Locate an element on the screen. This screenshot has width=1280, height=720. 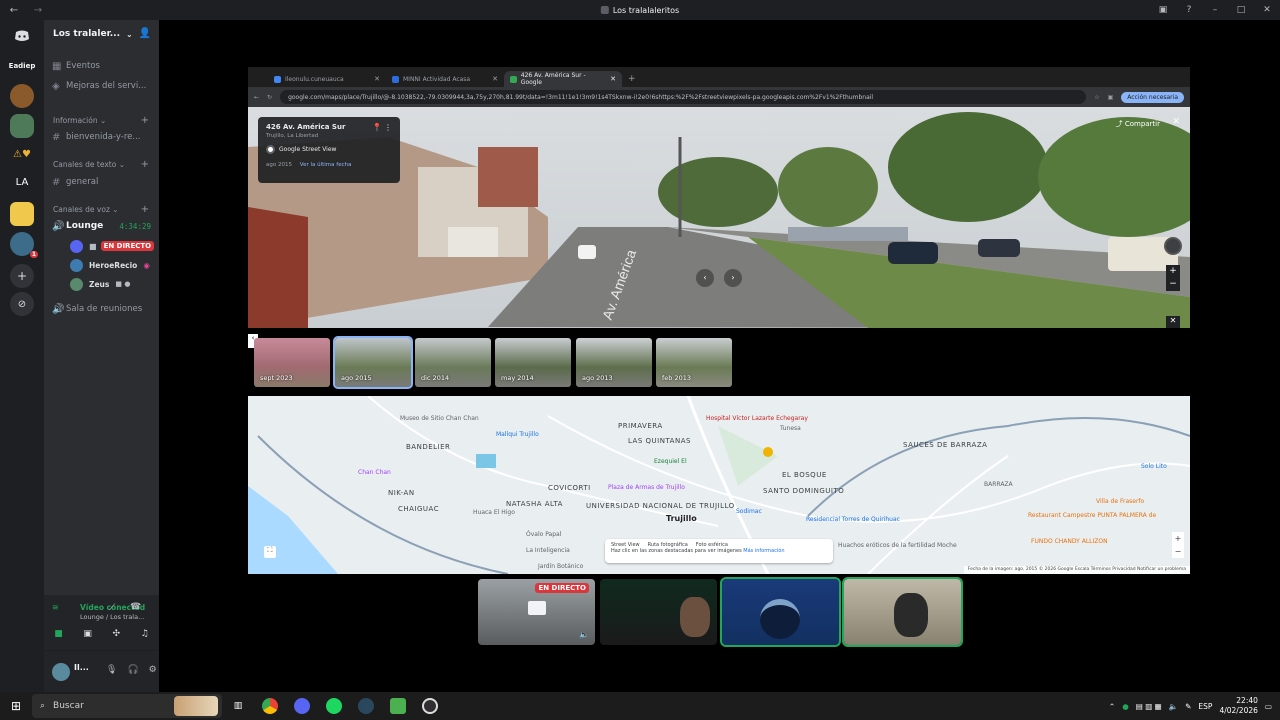
reload-icon: ↻ is located at coordinates (269, 97).